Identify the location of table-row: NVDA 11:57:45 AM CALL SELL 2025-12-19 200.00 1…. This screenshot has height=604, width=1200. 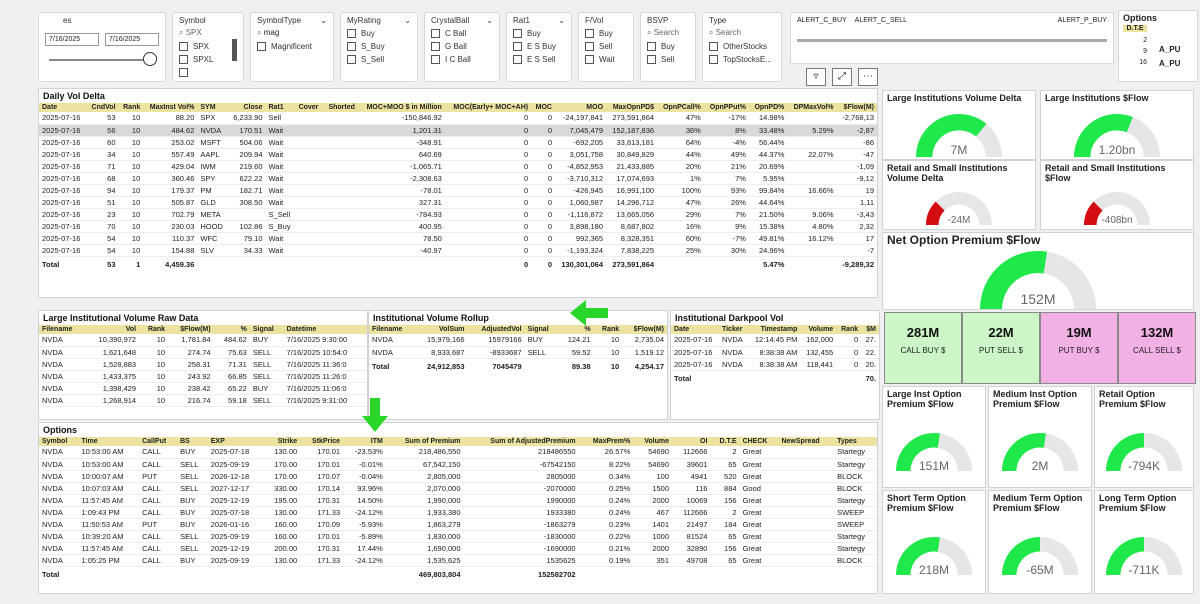
(458, 548).